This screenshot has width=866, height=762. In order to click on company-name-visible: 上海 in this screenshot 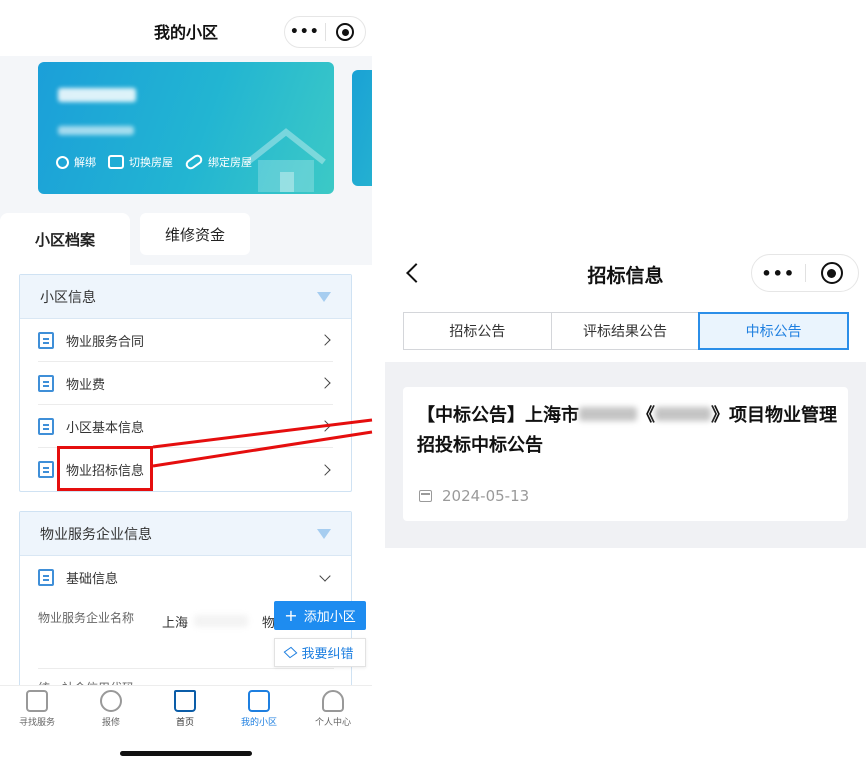, I will do `click(175, 623)`.